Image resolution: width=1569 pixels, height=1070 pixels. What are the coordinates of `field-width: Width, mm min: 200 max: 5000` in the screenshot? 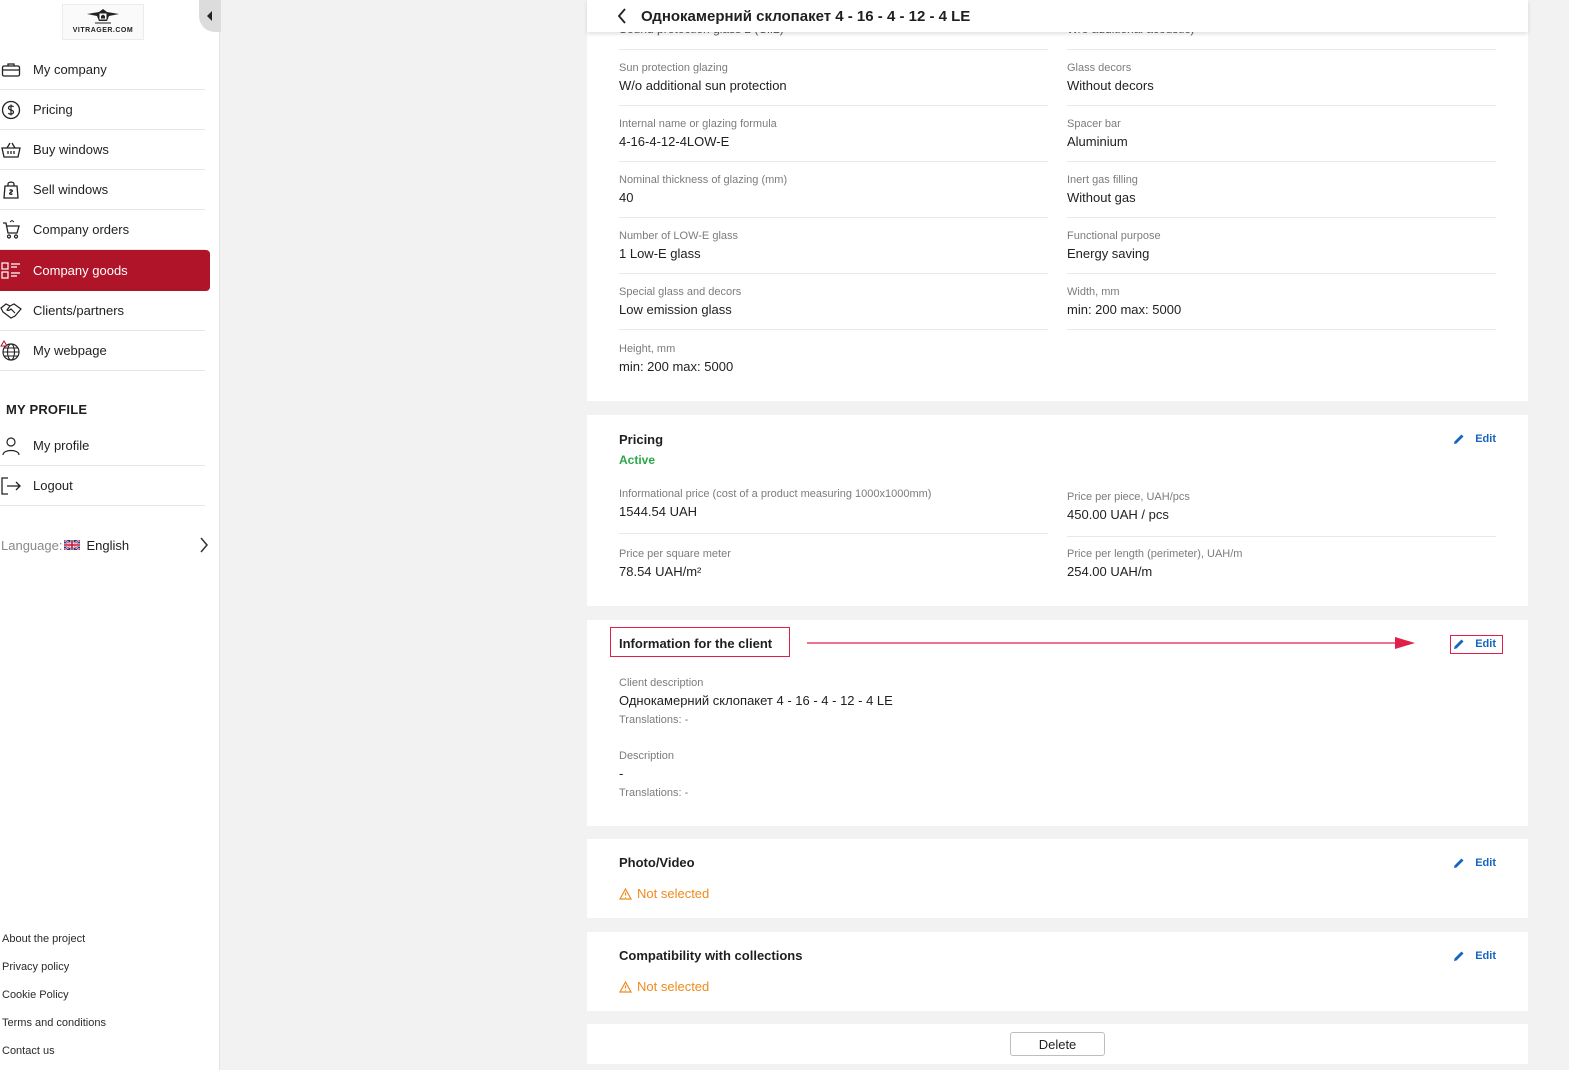 It's located at (1124, 301).